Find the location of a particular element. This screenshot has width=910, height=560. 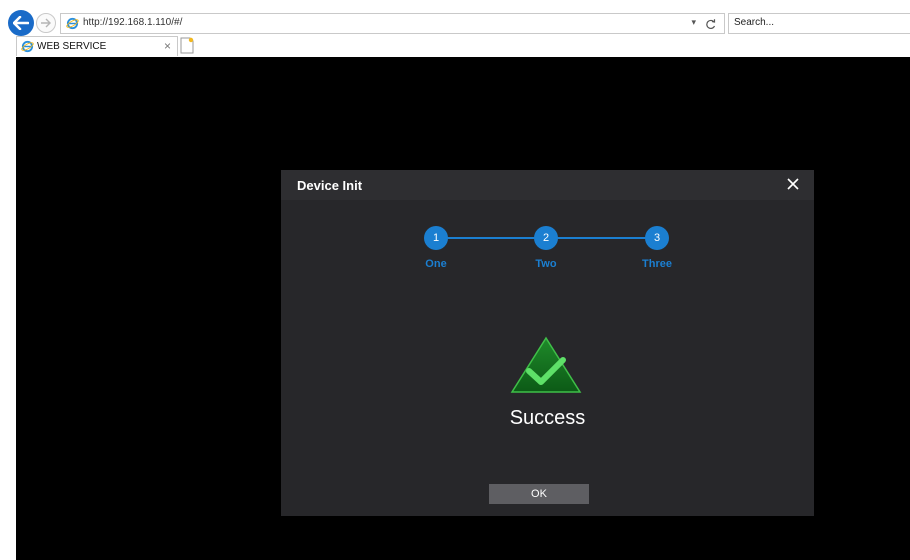

step-2-circle: 2 is located at coordinates (546, 238).